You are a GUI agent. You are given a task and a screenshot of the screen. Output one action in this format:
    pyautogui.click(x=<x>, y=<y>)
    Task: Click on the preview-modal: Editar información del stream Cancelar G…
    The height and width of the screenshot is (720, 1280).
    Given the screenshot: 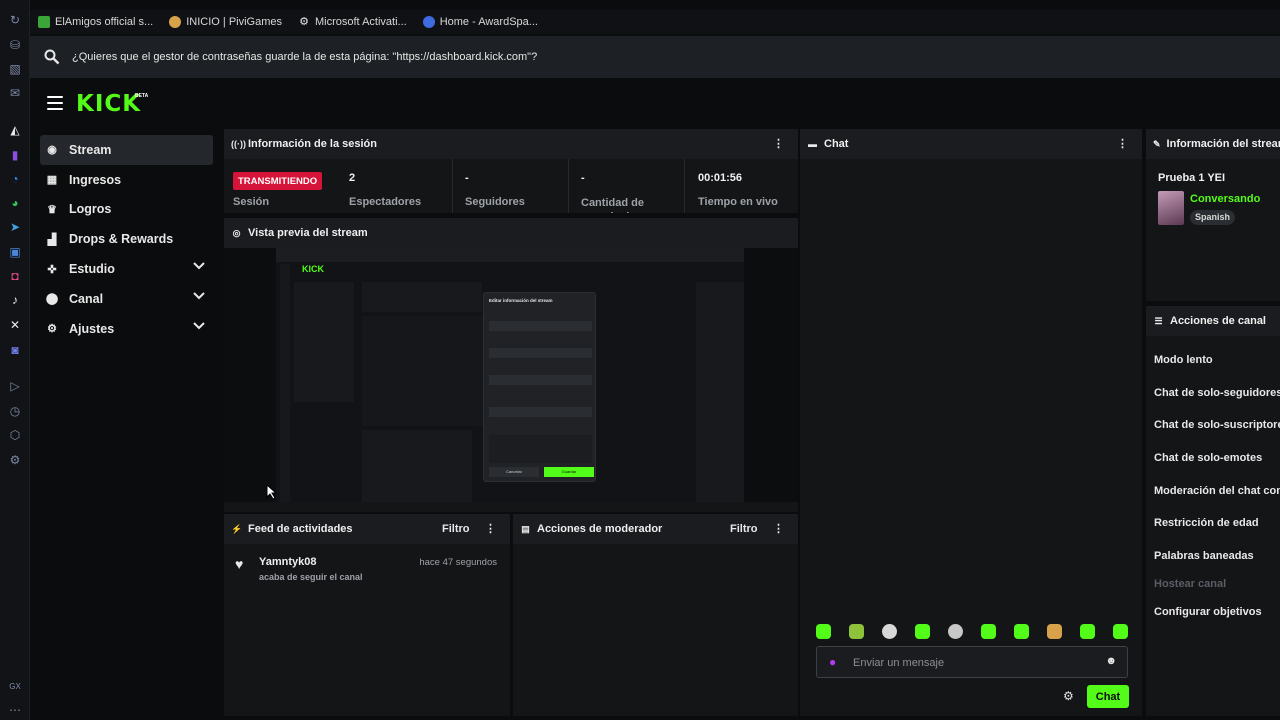 What is the action you would take?
    pyautogui.click(x=539, y=387)
    